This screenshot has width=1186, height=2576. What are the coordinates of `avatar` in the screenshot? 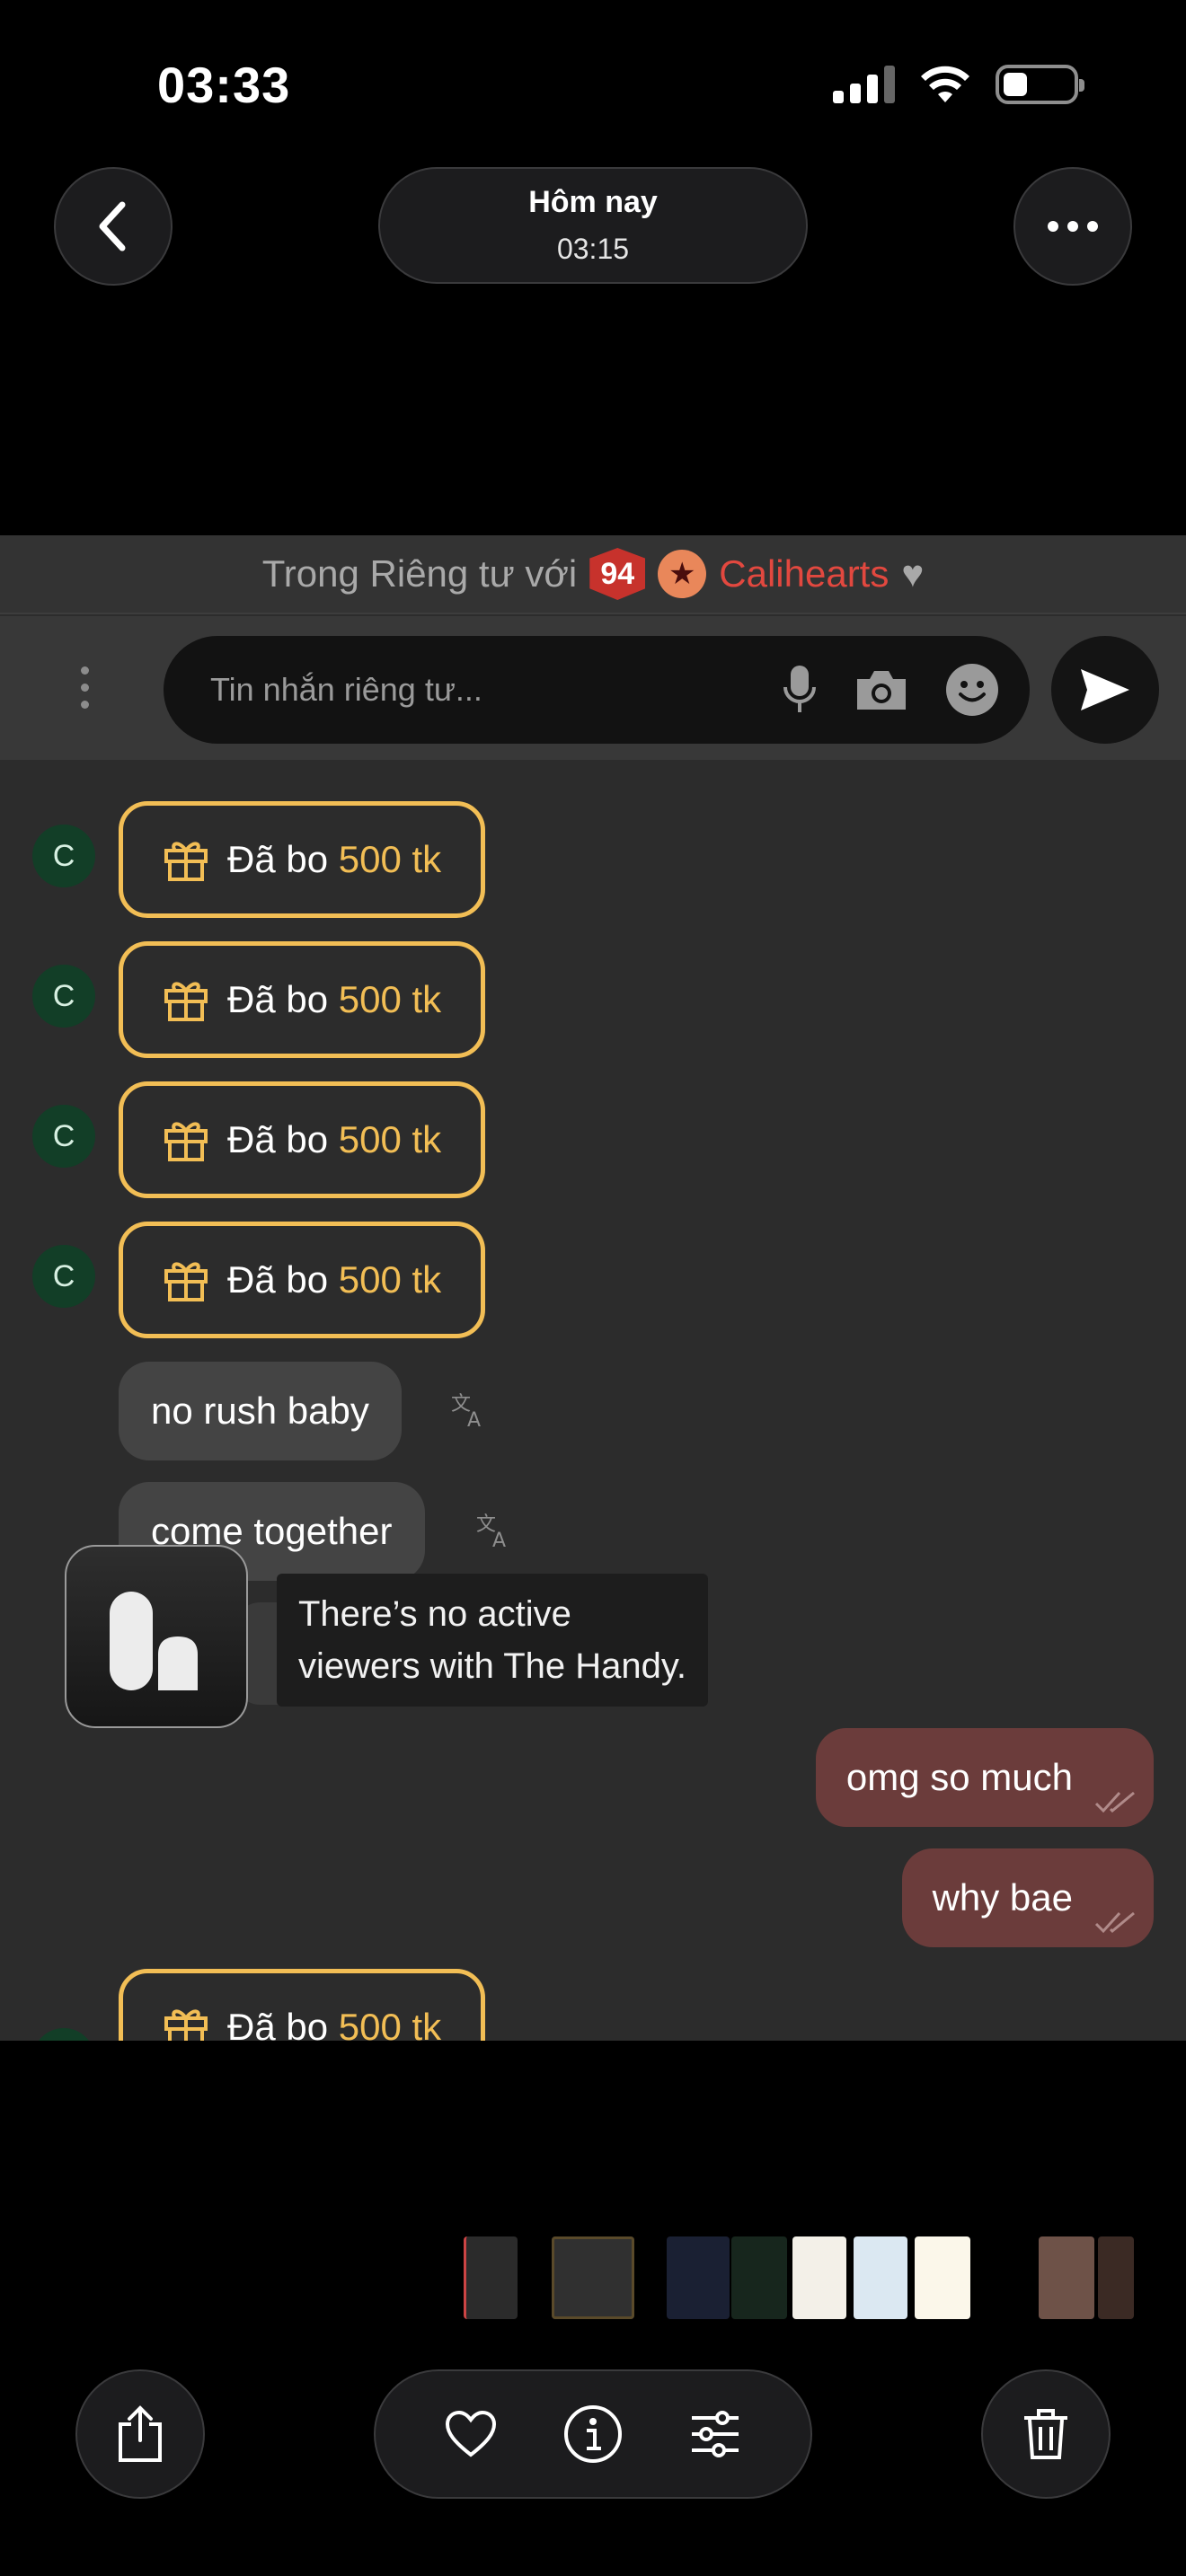 It's located at (63, 2034).